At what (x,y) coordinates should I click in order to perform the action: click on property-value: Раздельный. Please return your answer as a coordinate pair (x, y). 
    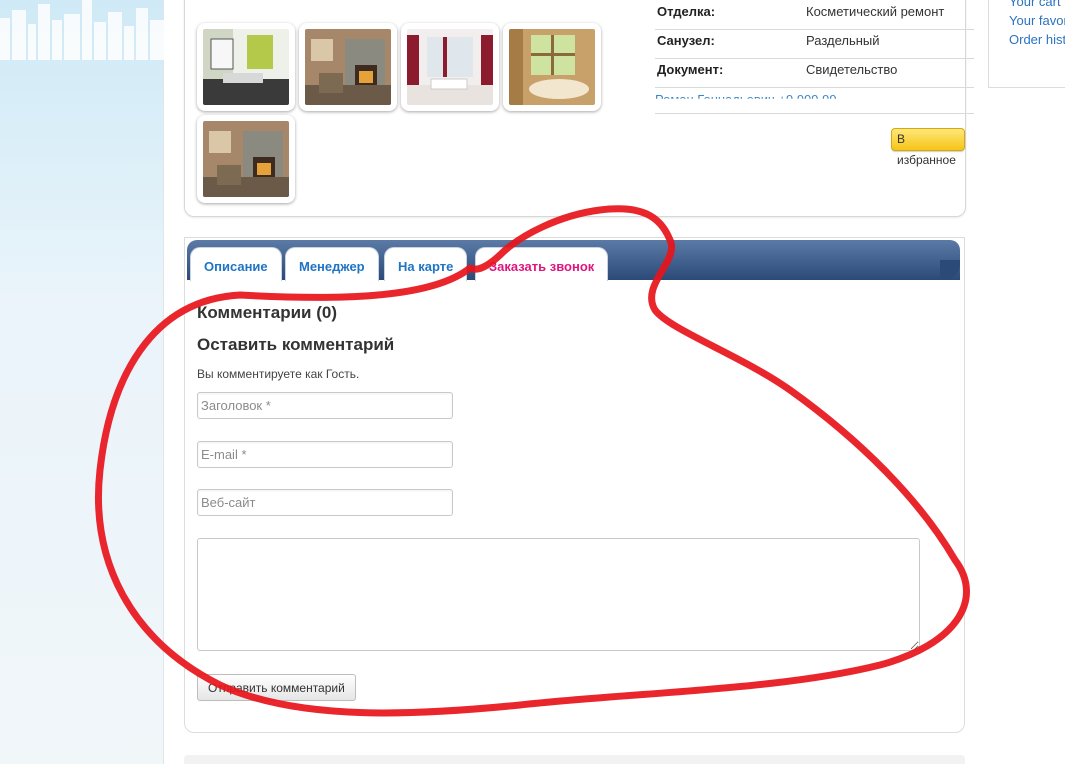
    Looking at the image, I should click on (843, 40).